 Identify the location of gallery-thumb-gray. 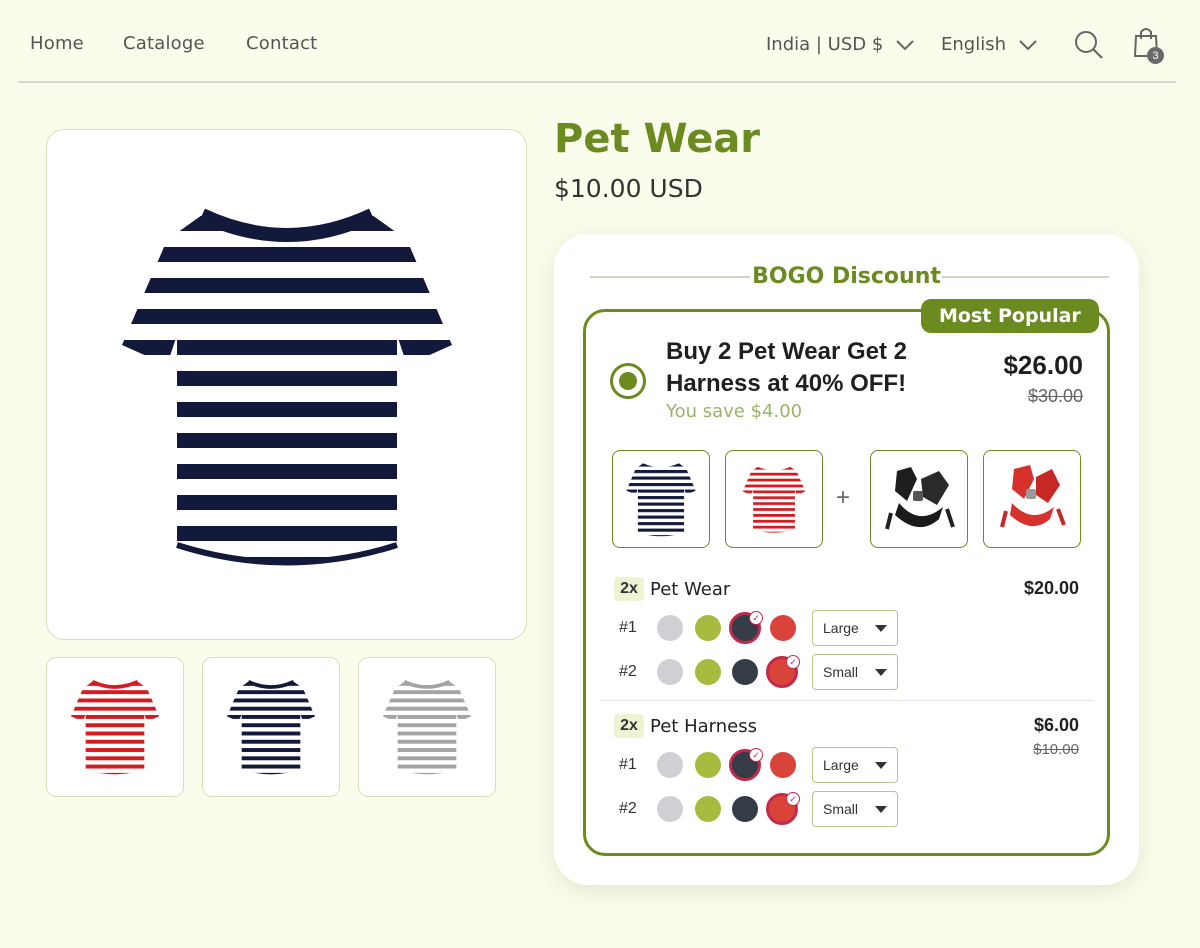
(427, 727).